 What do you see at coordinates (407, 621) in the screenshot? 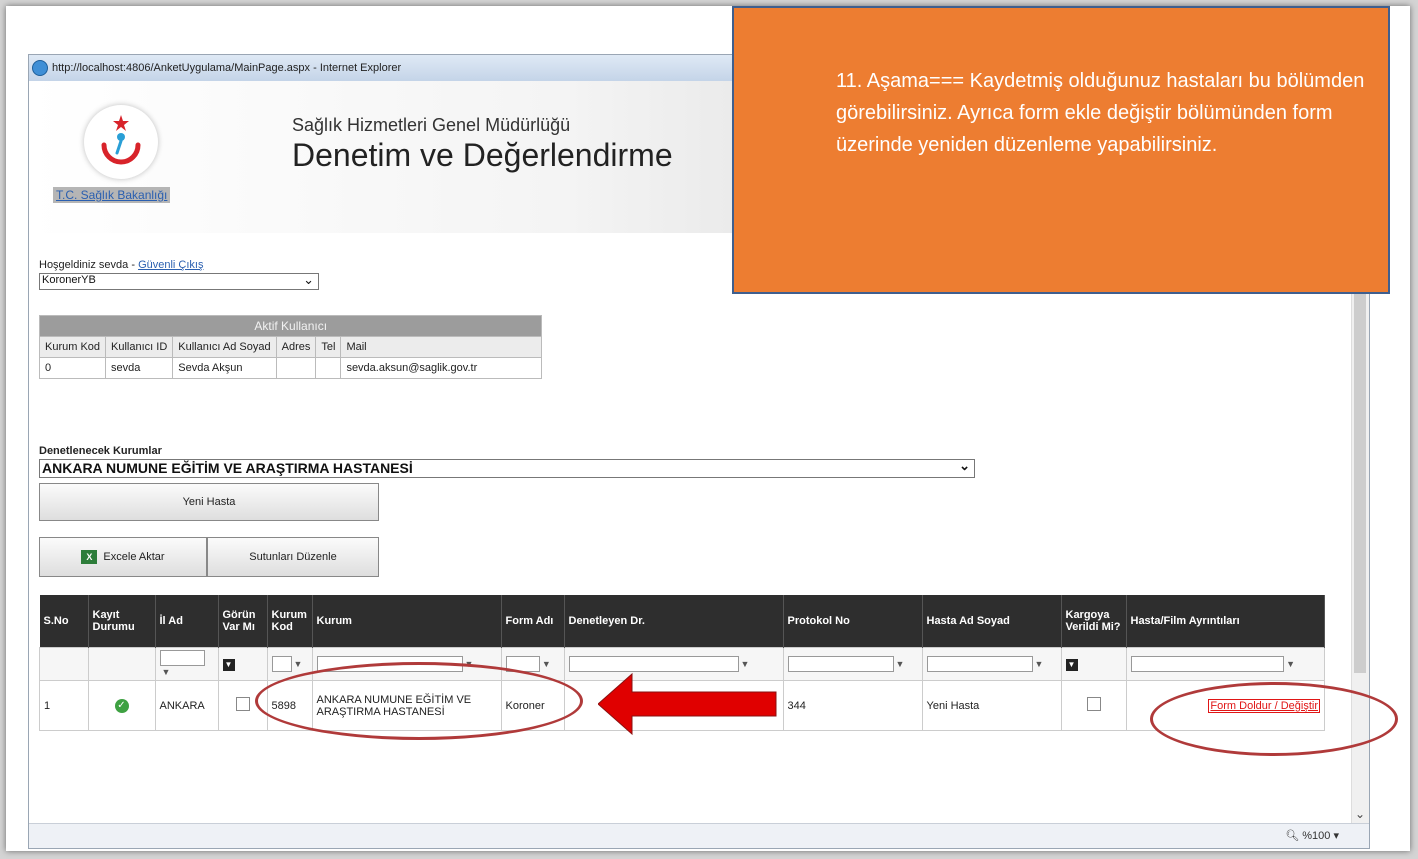
I see `grid-col-header: Kurum` at bounding box center [407, 621].